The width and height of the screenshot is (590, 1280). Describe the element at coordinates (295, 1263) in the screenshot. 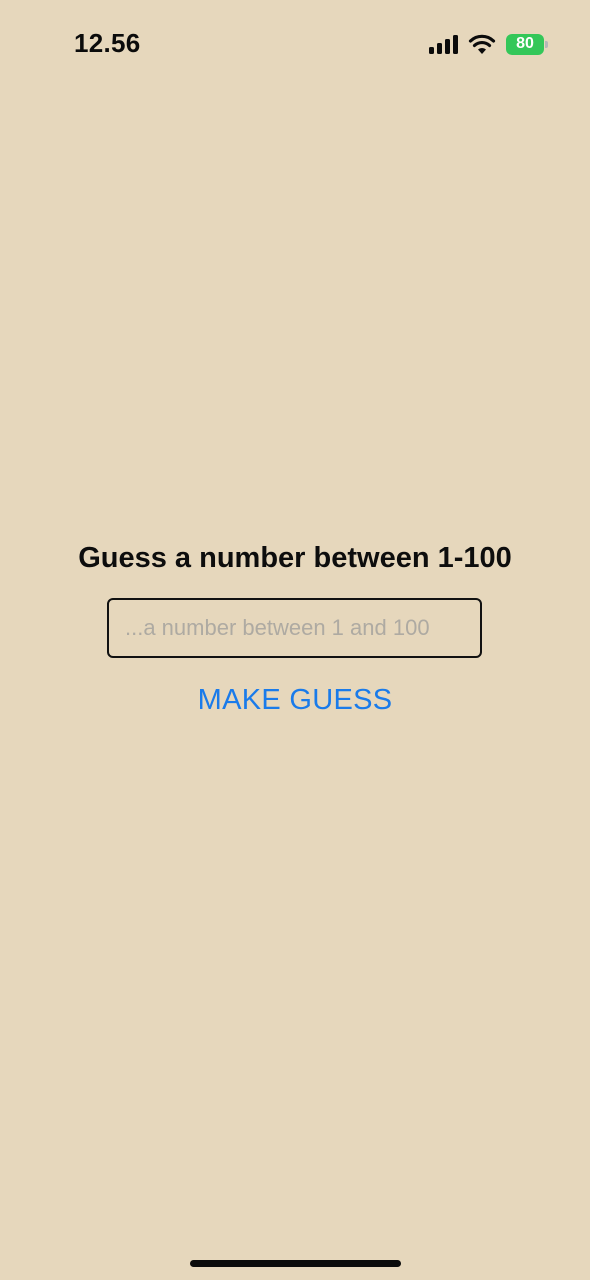

I see `home-indicator` at that location.